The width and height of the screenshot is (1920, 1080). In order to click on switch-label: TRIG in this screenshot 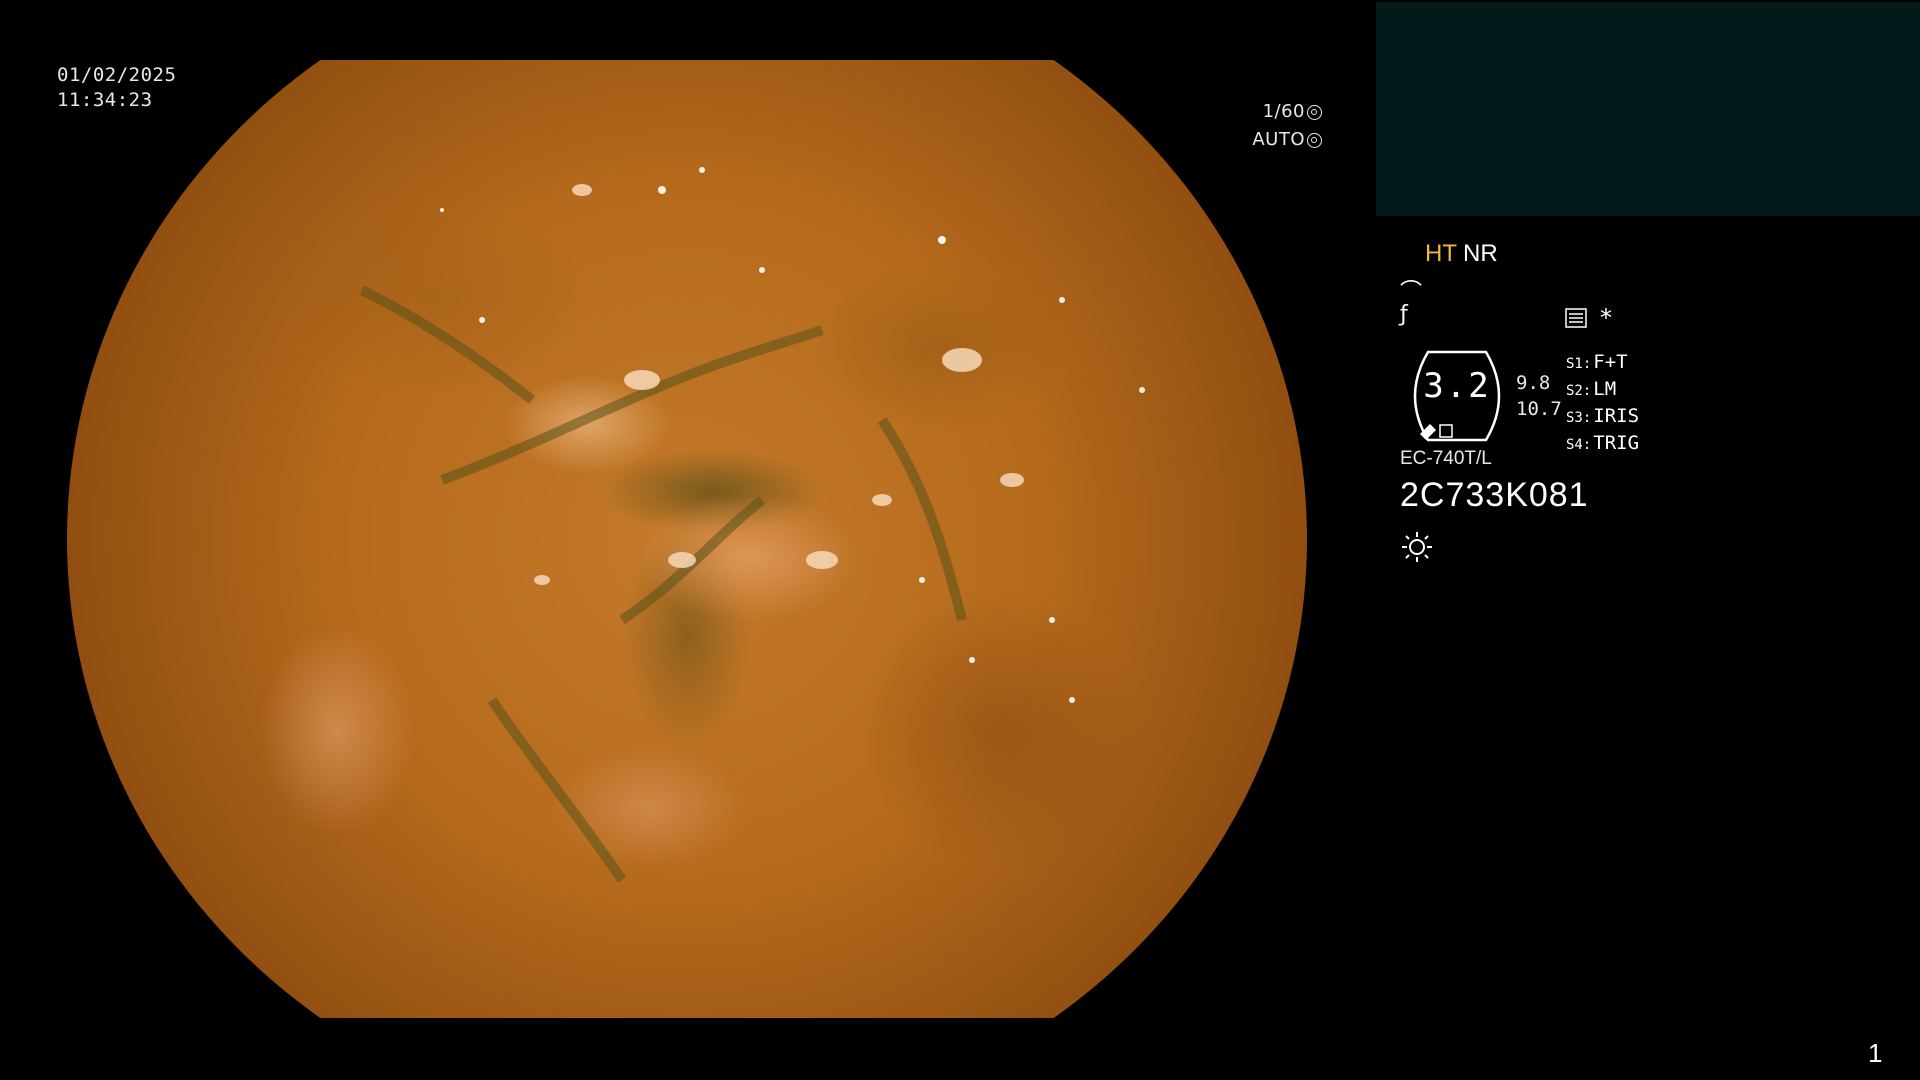, I will do `click(1616, 443)`.